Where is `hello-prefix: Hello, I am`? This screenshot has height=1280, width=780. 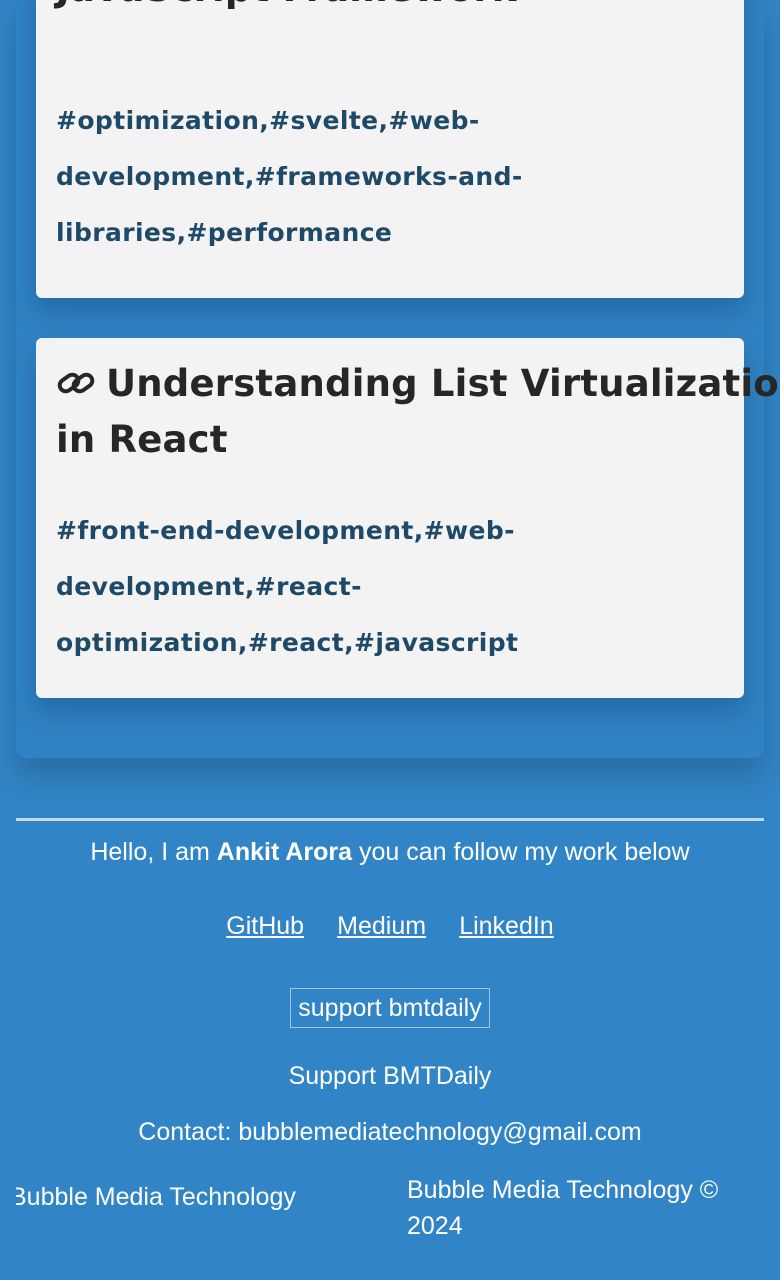
hello-prefix: Hello, I am is located at coordinates (150, 852).